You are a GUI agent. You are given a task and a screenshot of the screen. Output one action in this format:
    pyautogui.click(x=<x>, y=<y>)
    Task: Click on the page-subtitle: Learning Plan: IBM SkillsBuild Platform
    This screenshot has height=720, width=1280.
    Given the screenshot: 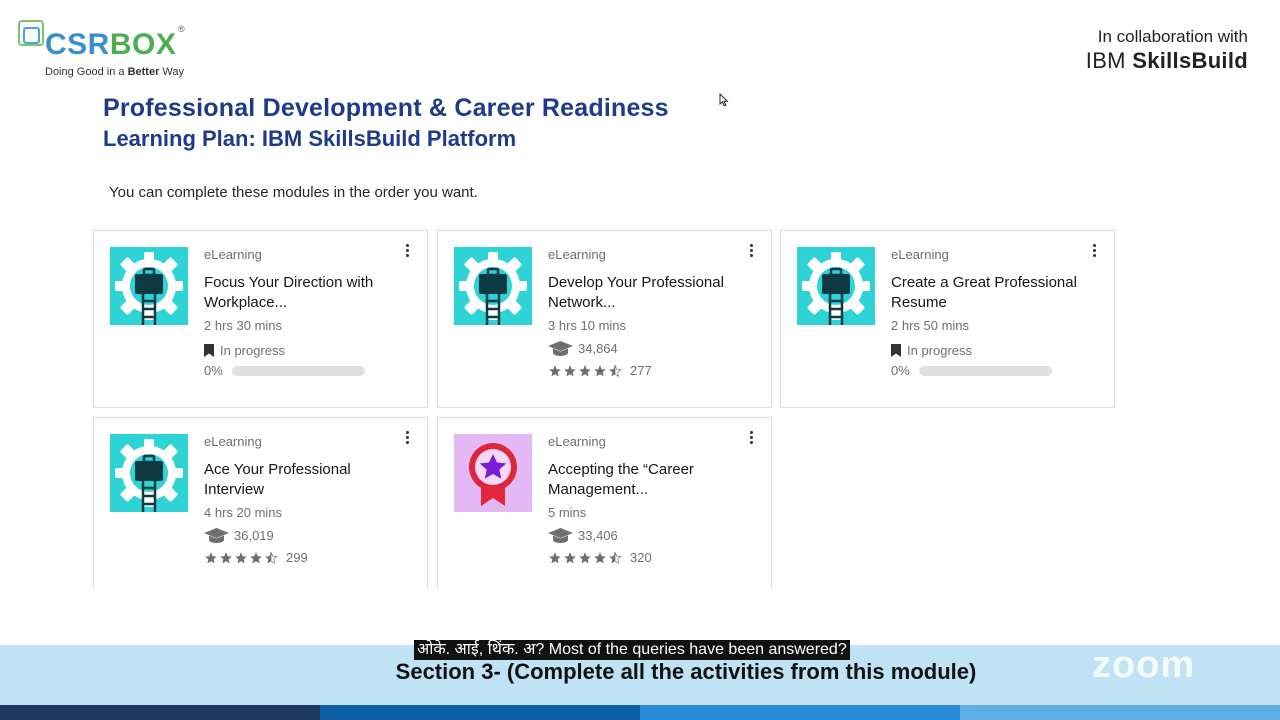 What is the action you would take?
    pyautogui.click(x=310, y=138)
    